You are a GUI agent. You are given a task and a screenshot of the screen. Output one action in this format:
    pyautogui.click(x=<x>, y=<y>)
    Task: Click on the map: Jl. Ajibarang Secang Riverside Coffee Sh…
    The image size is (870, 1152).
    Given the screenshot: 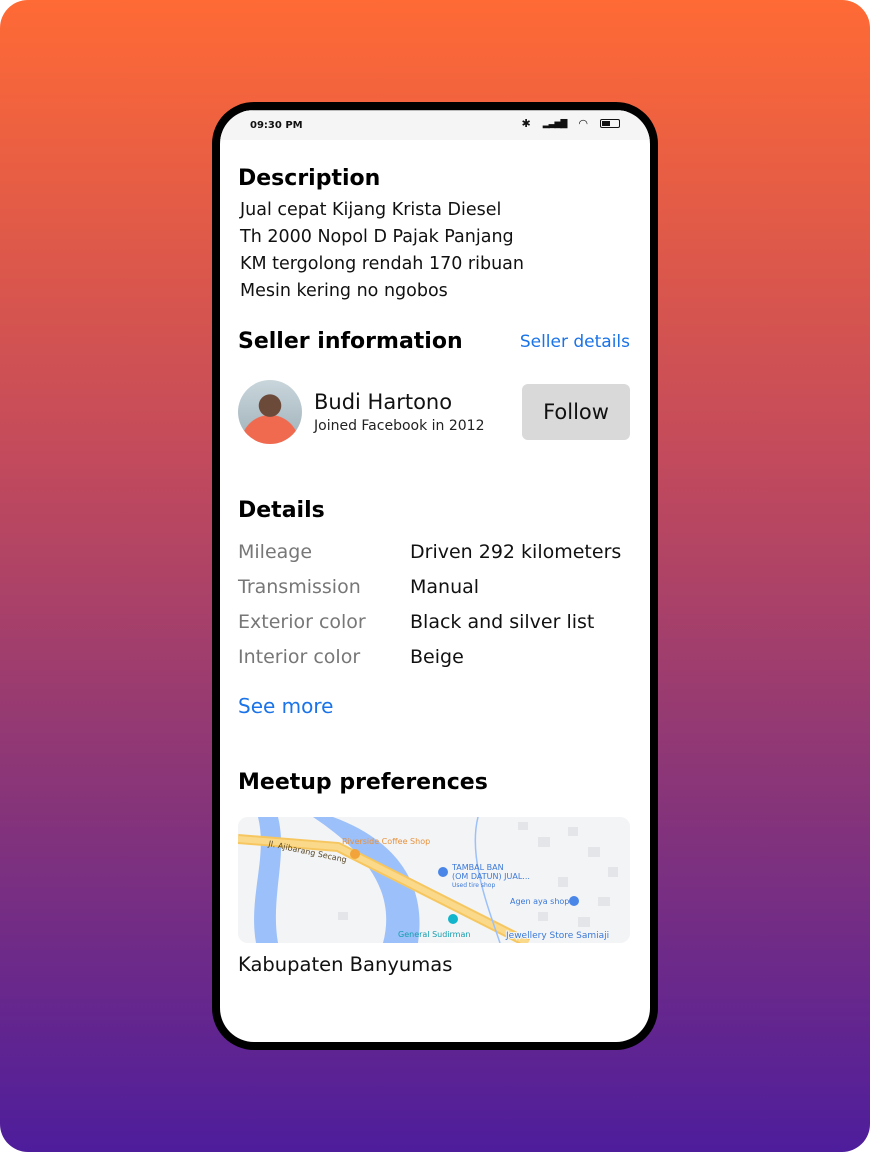 What is the action you would take?
    pyautogui.click(x=434, y=880)
    